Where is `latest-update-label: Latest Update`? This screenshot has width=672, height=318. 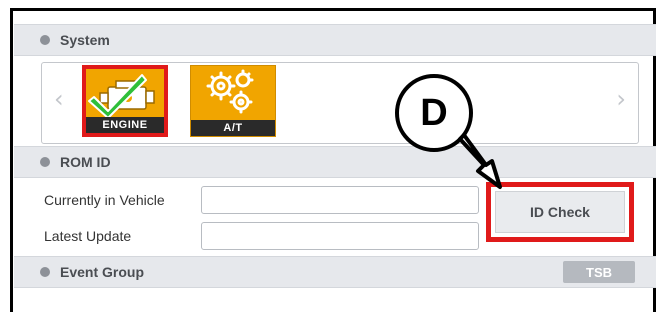
latest-update-label: Latest Update is located at coordinates (88, 236).